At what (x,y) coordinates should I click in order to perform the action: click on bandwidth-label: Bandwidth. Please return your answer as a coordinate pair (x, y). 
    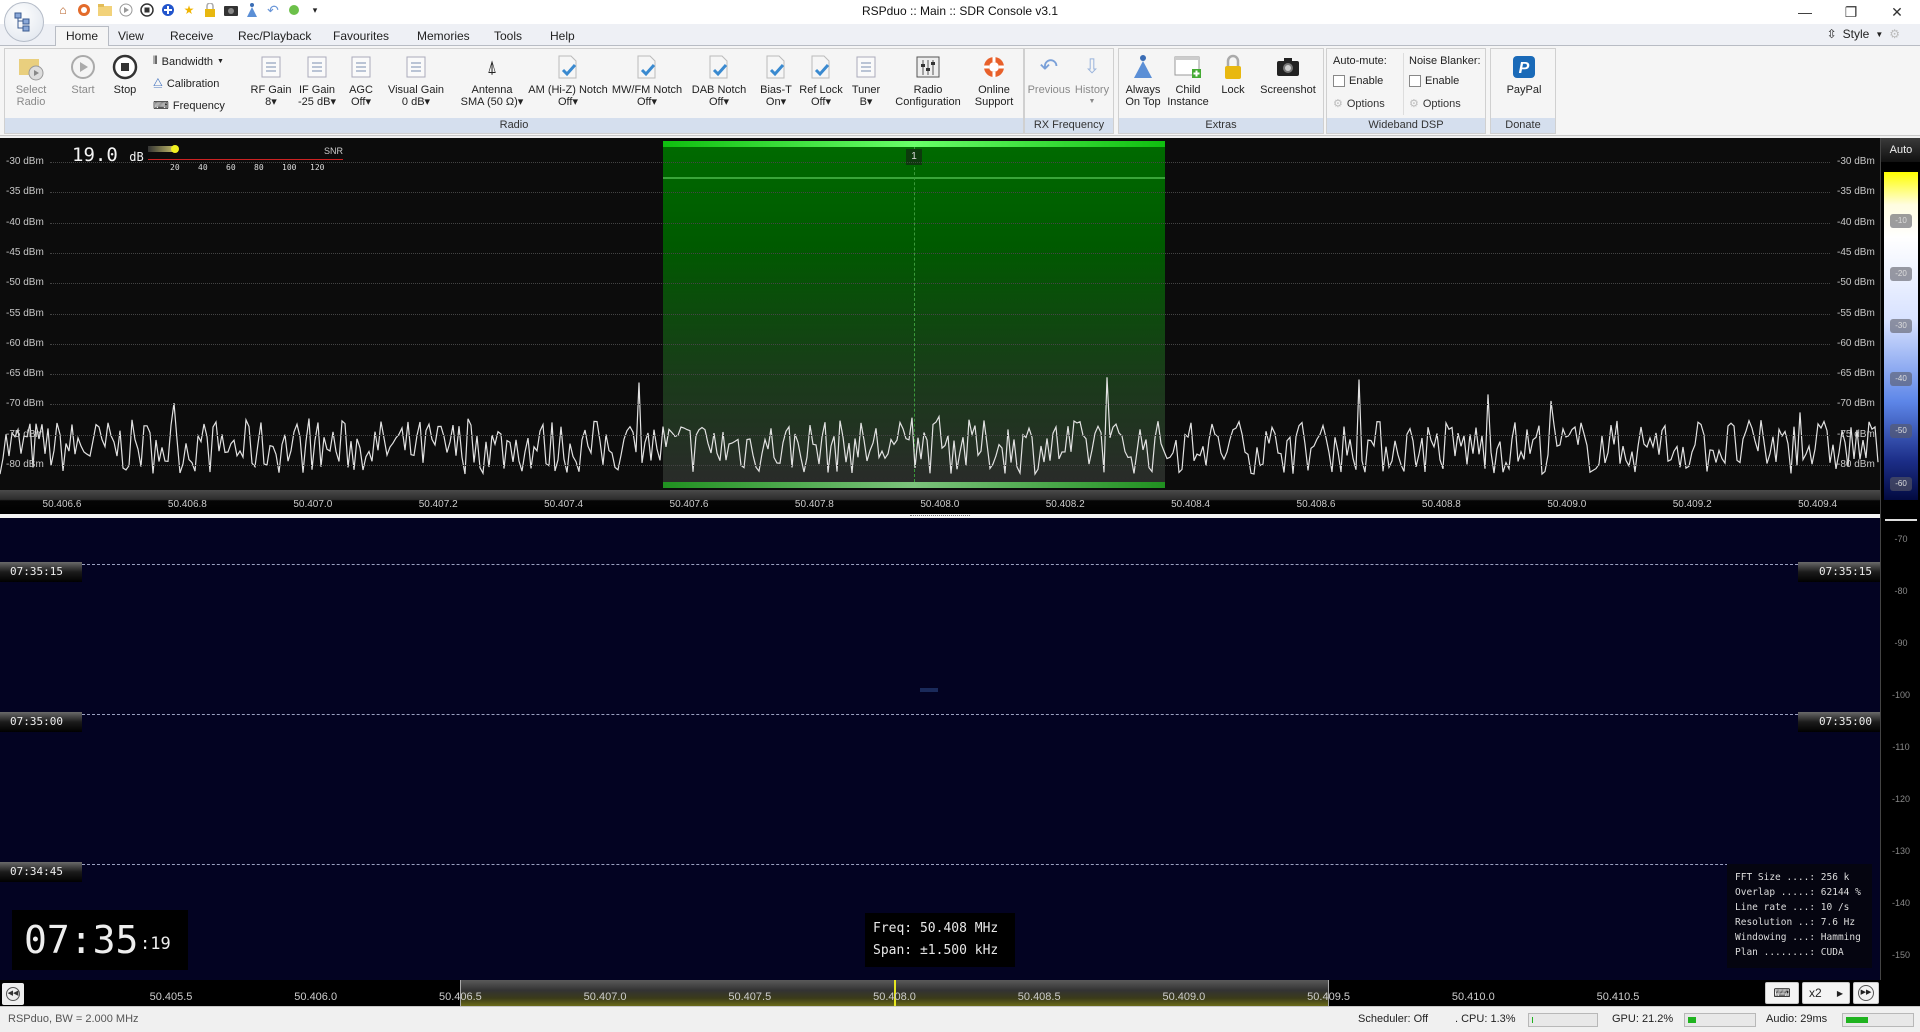
    Looking at the image, I should click on (187, 61).